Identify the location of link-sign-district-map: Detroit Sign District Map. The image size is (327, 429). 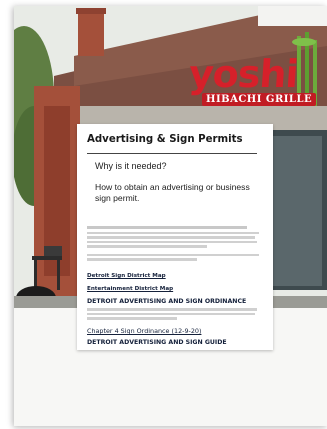
(126, 276).